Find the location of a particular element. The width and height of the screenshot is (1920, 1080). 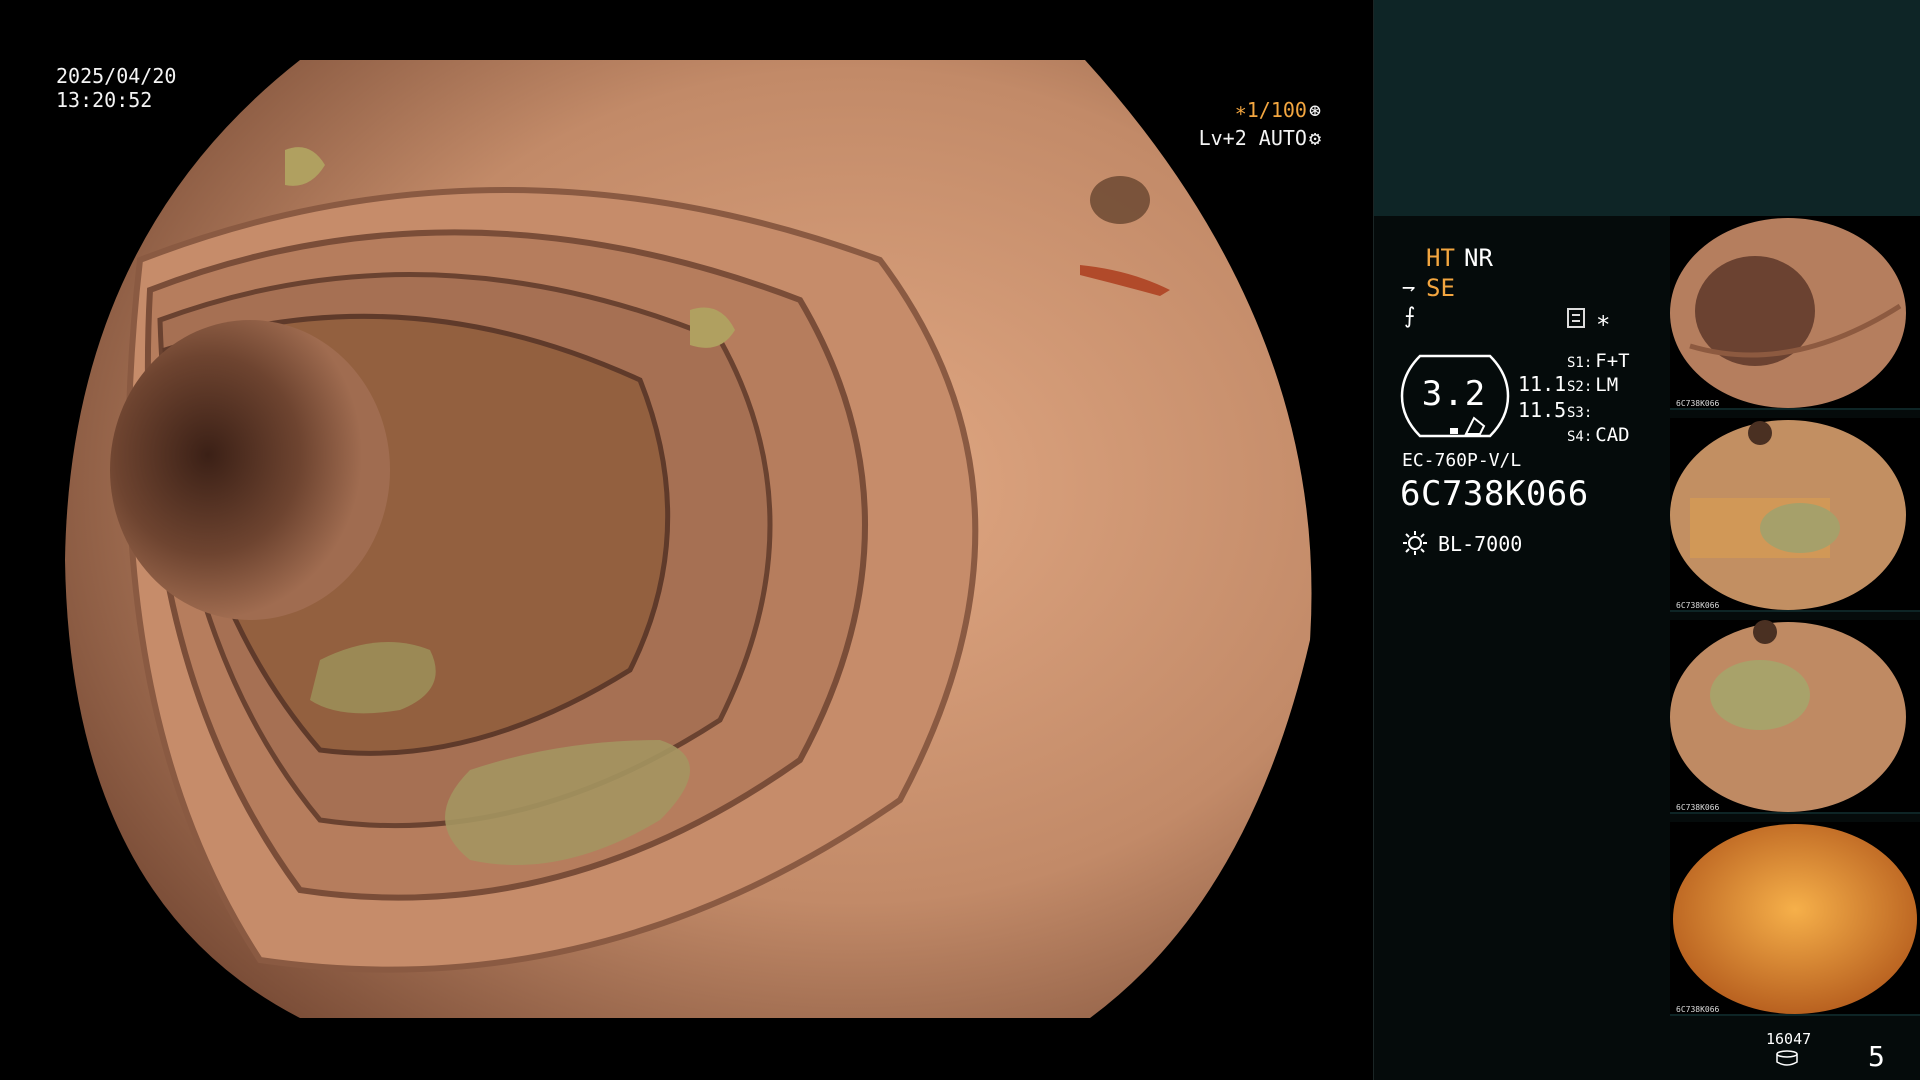

se-icon: ⇁ is located at coordinates (1409, 287).